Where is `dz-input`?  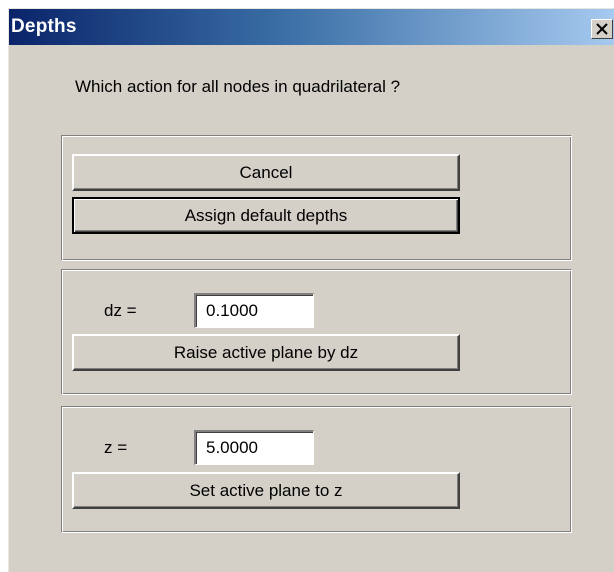
dz-input is located at coordinates (254, 310).